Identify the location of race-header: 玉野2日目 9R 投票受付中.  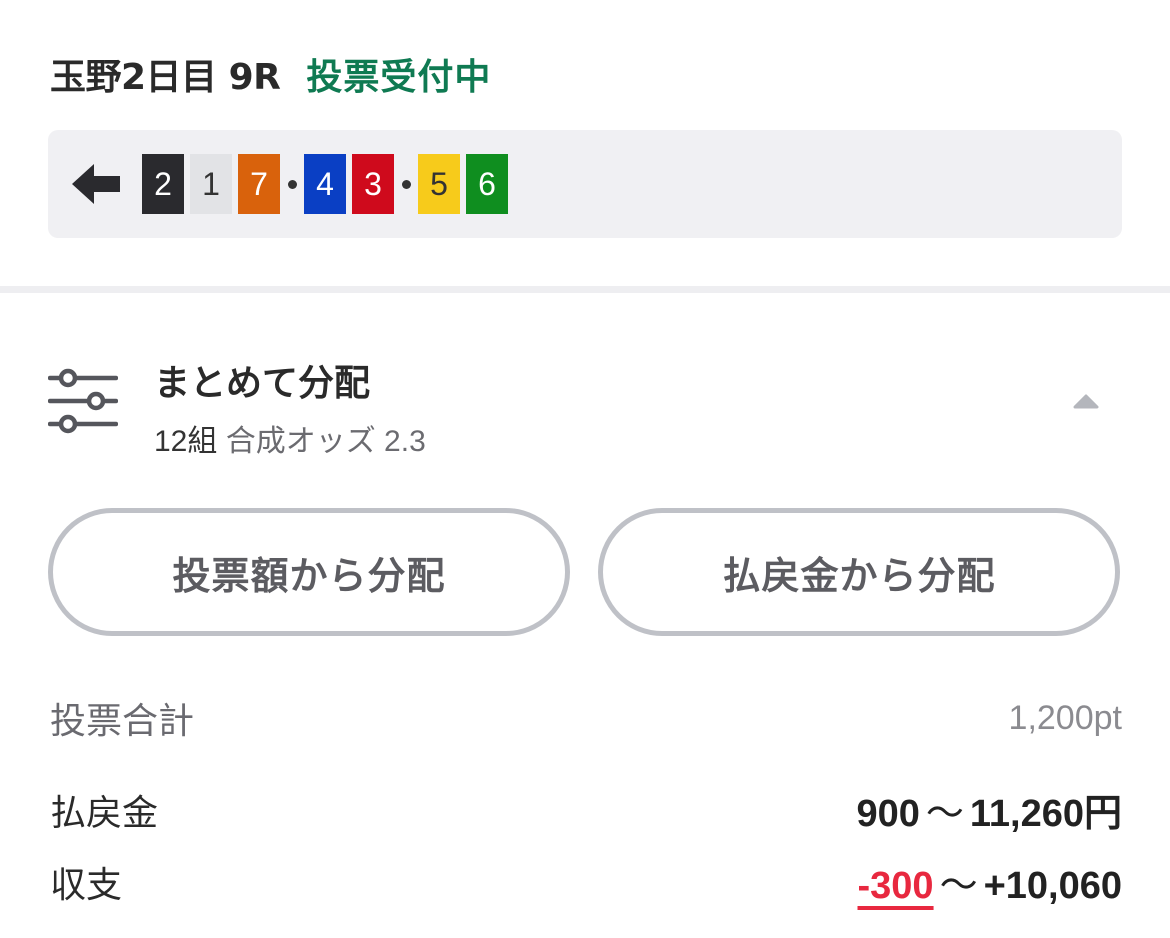
(270, 74).